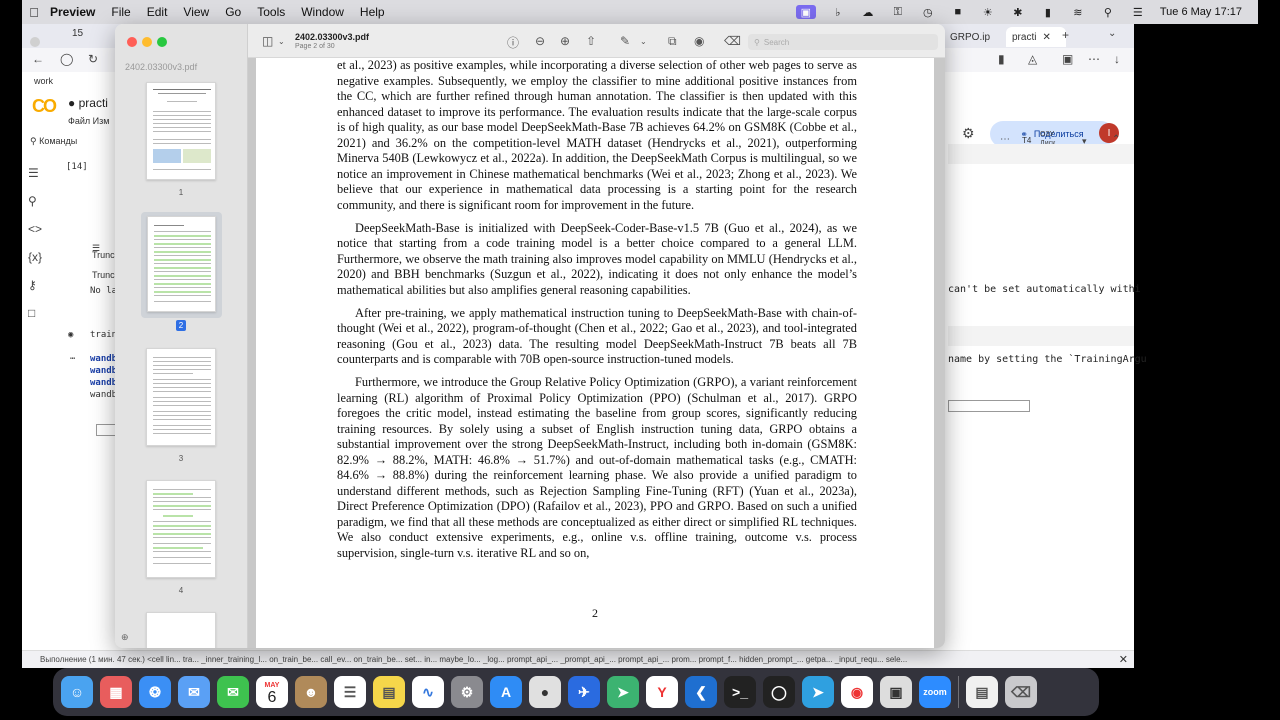 The image size is (1280, 720). What do you see at coordinates (513, 42) in the screenshot?
I see `info-icon: ⓘ` at bounding box center [513, 42].